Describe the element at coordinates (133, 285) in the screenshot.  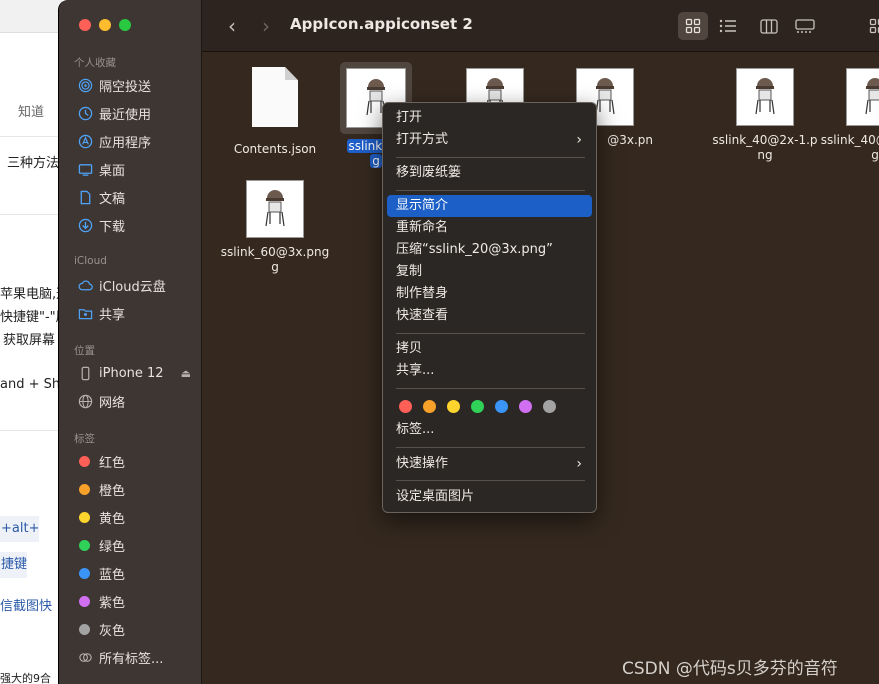
I see `sidebar-item-icloud-drive: iCloud云盘` at that location.